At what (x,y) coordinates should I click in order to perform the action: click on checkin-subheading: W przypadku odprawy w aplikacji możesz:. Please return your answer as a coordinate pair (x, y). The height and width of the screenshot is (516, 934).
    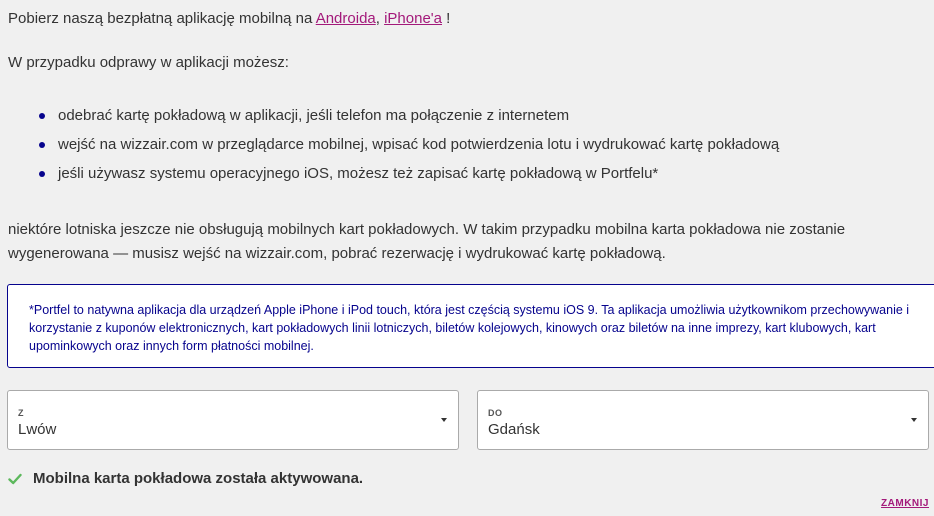
    Looking at the image, I should click on (148, 62).